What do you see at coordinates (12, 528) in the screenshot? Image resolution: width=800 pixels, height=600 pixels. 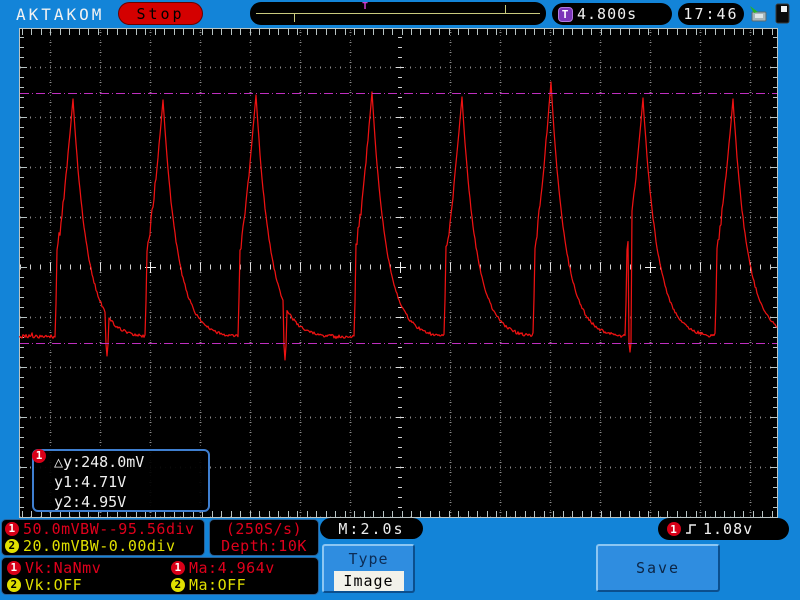 I see `ch1-badge: 1` at bounding box center [12, 528].